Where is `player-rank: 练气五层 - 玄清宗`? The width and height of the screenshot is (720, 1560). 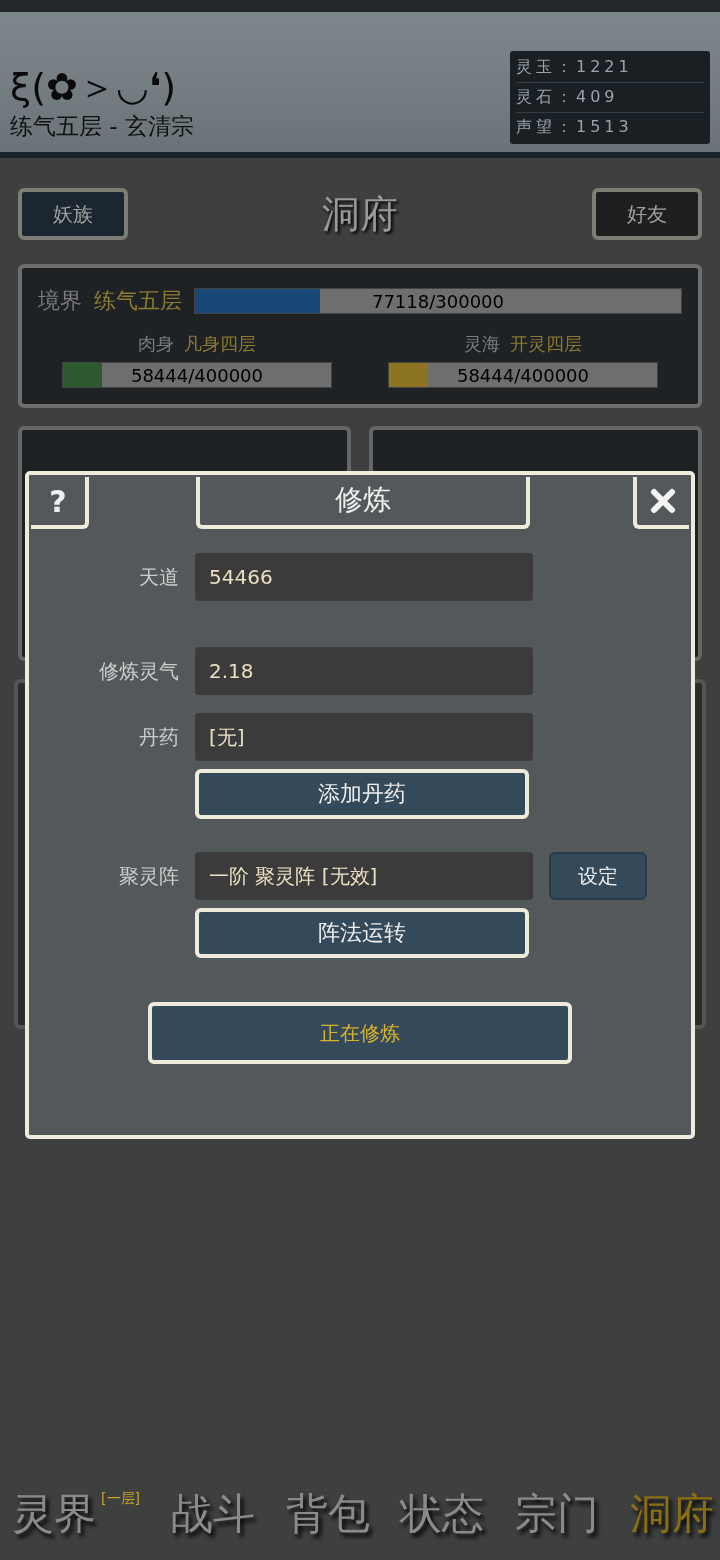
player-rank: 练气五层 - 玄清宗 is located at coordinates (102, 126).